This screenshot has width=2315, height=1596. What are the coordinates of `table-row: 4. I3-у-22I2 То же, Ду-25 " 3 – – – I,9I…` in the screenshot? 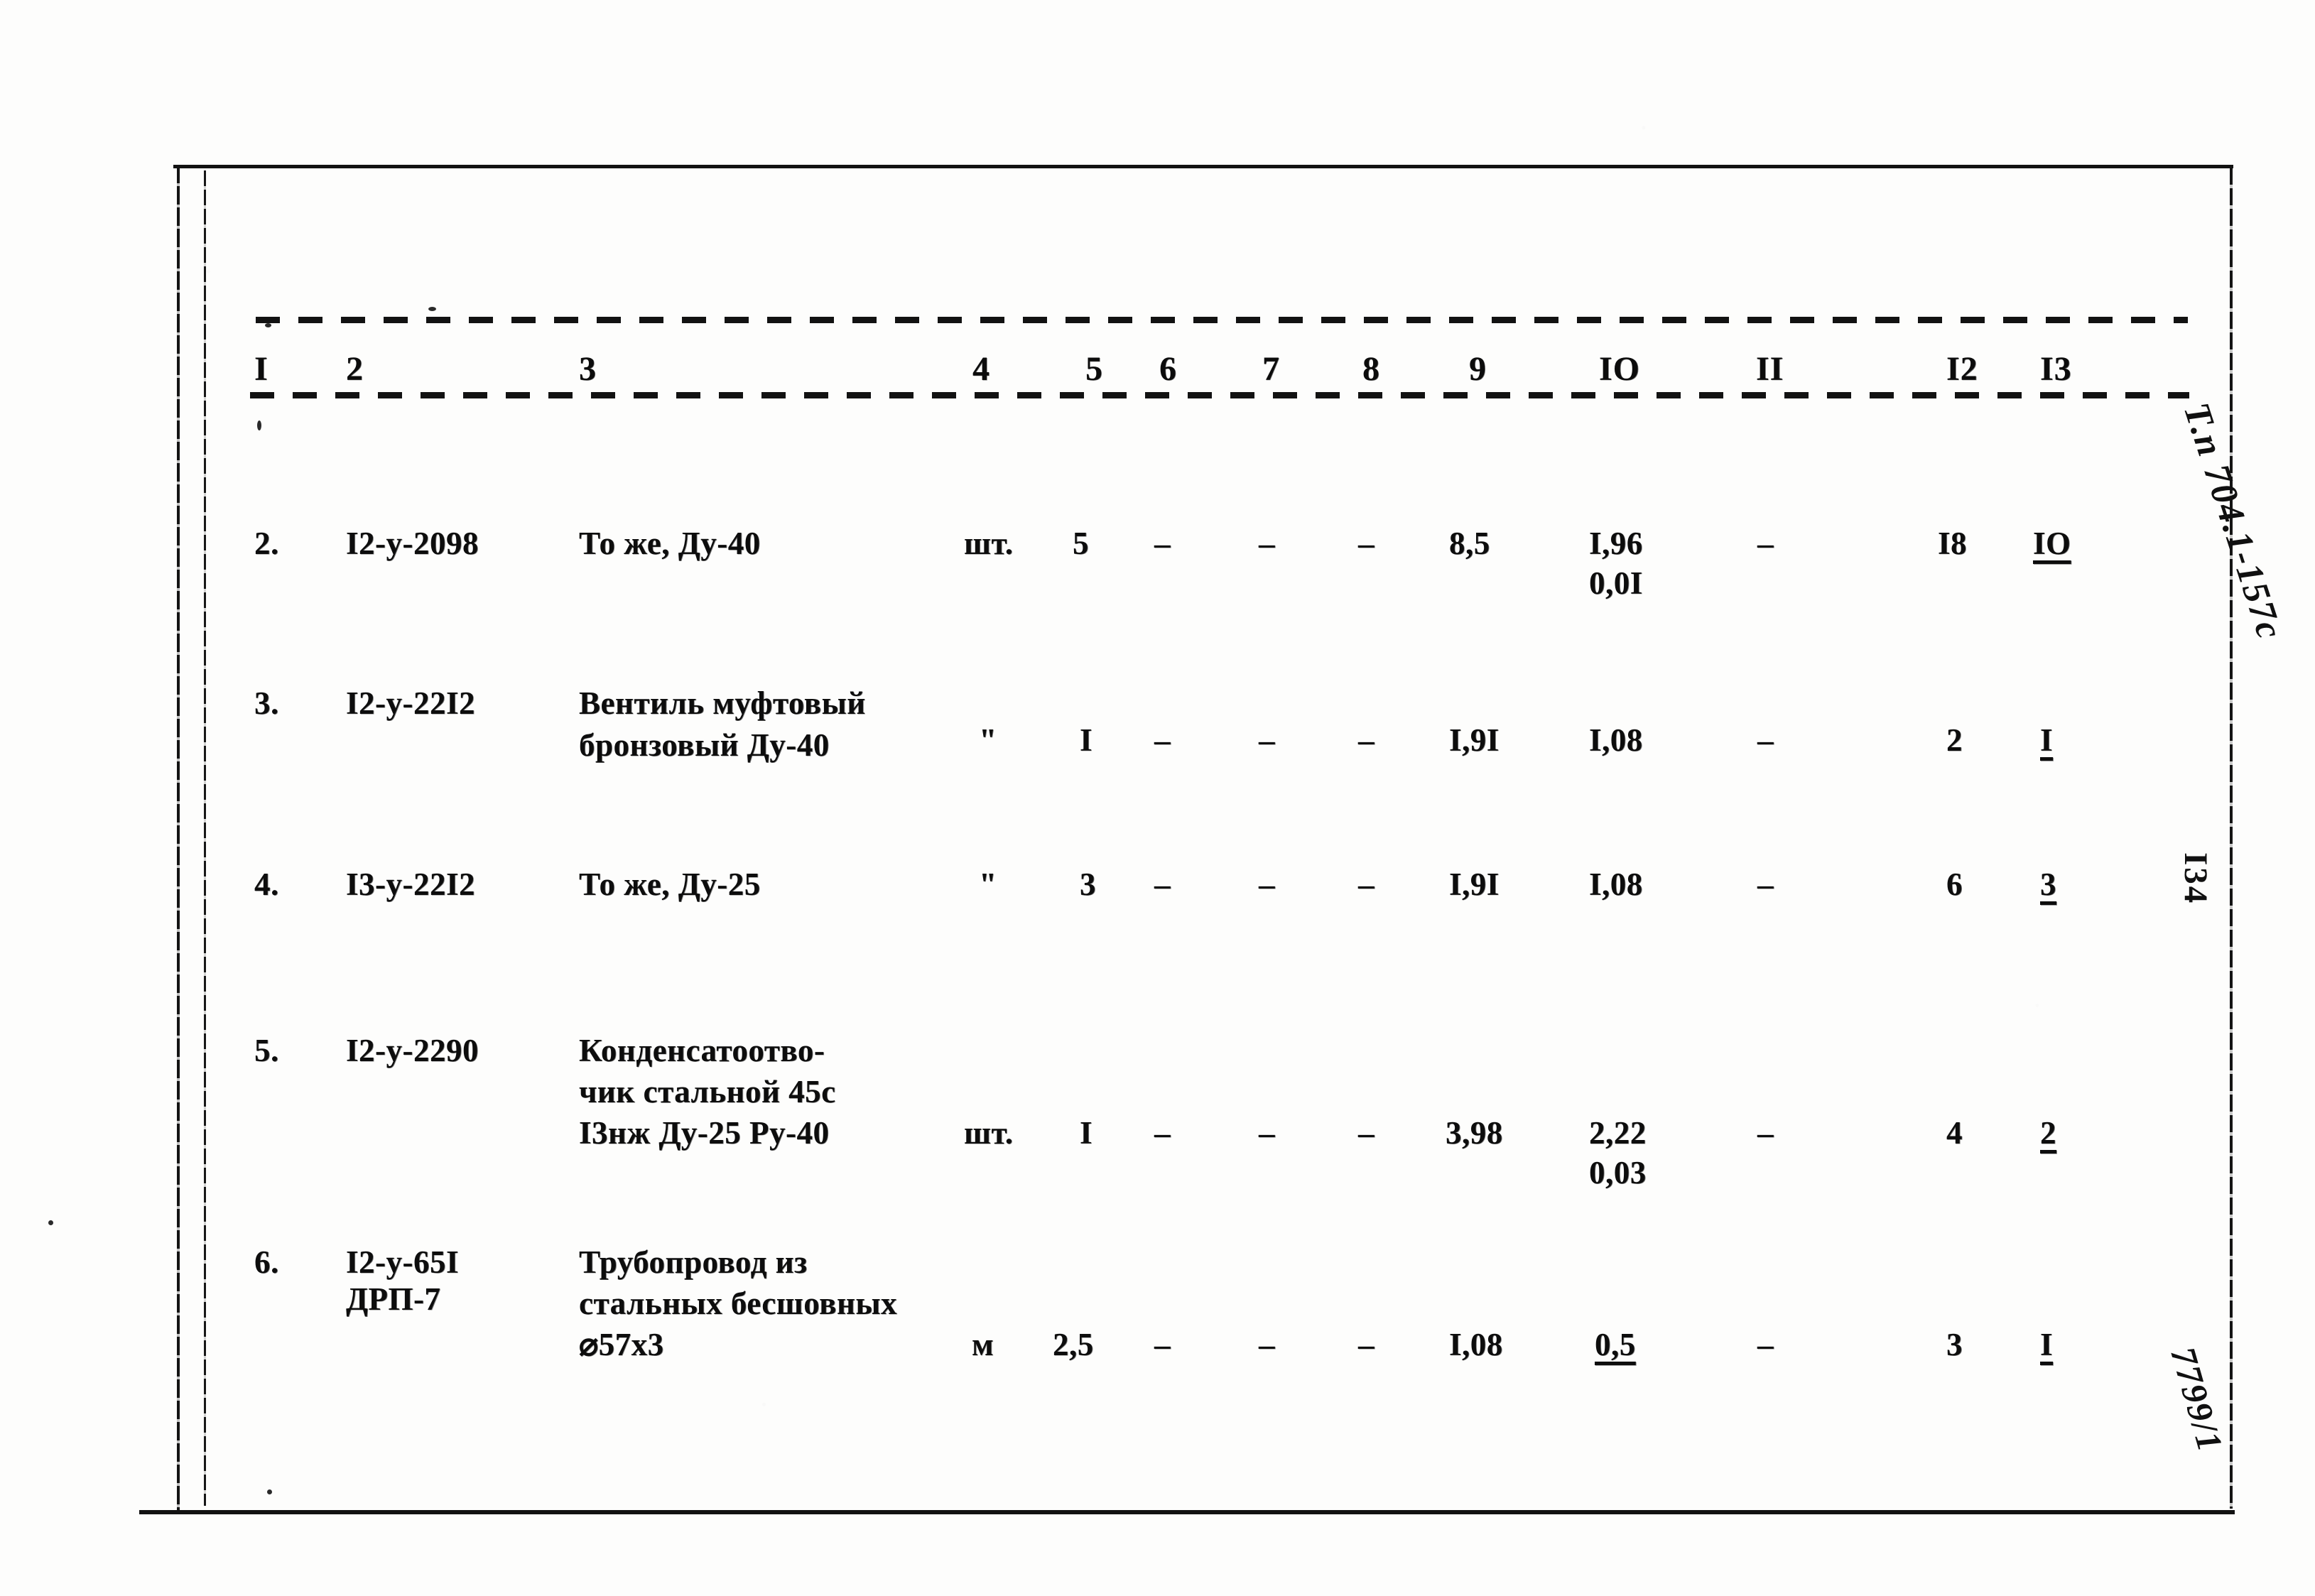 It's located at (1157, 912).